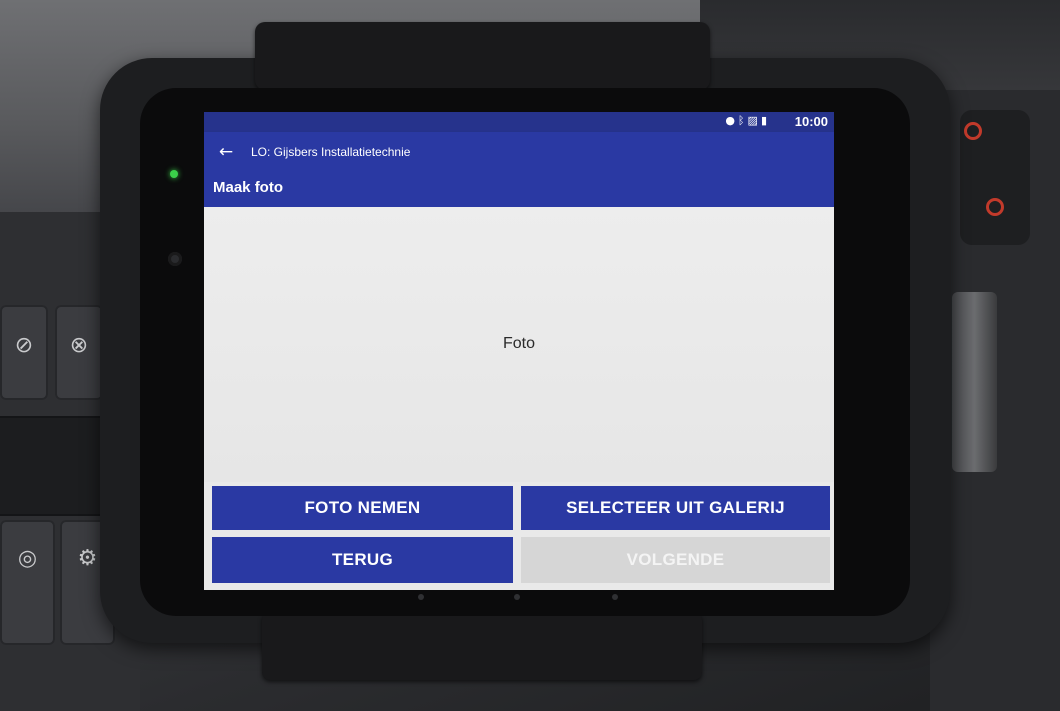  I want to click on front-camera, so click(175, 259).